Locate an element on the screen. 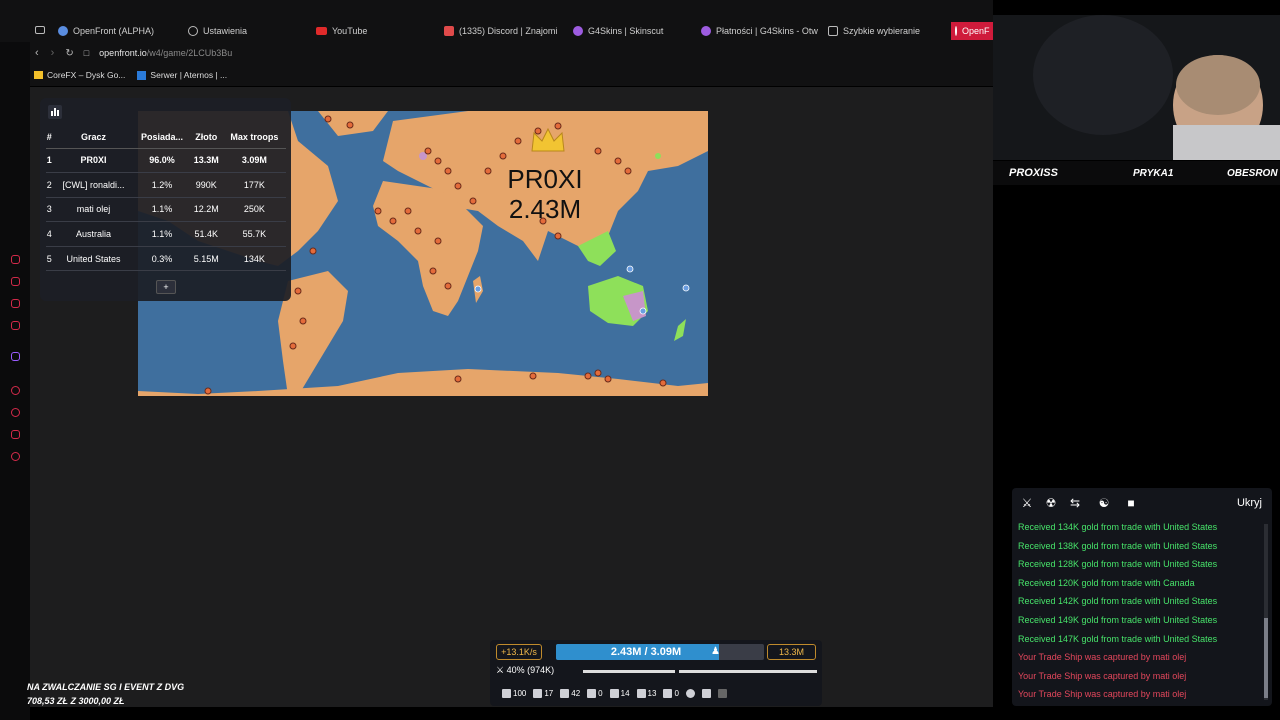  twitch-icon is located at coordinates (15, 356).